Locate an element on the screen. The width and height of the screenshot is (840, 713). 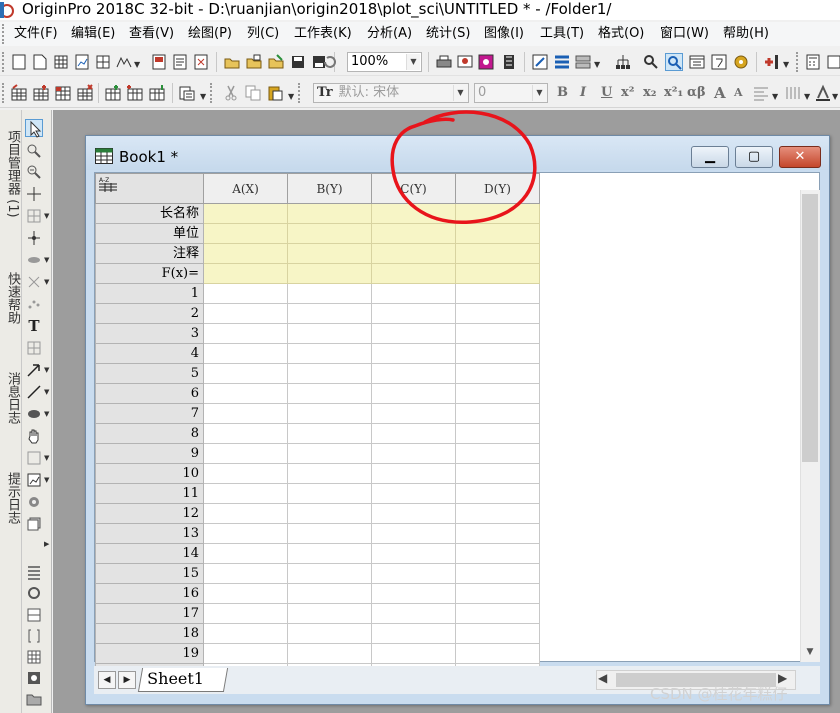
tab-messages-log: 消息日志 is located at coordinates (10, 398).